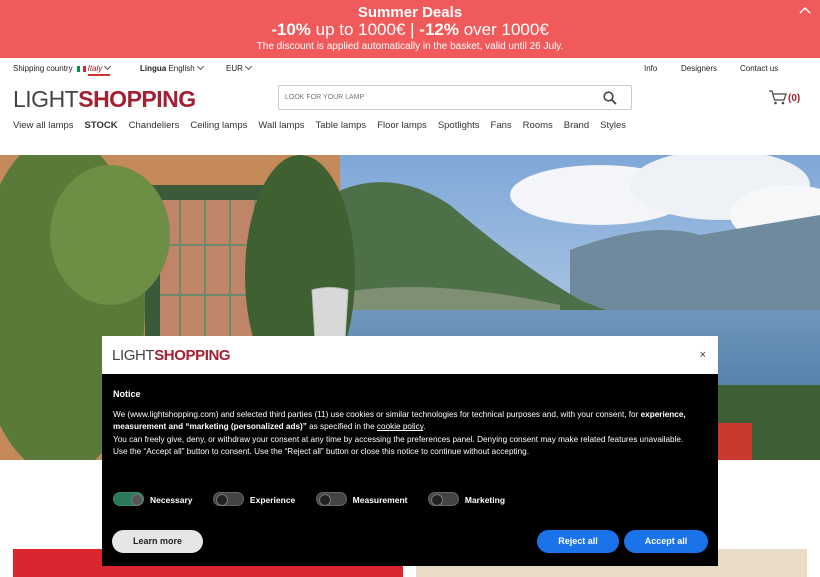 This screenshot has height=577, width=820. What do you see at coordinates (104, 99) in the screenshot?
I see `site-logo: LIGHTSHOPPING` at bounding box center [104, 99].